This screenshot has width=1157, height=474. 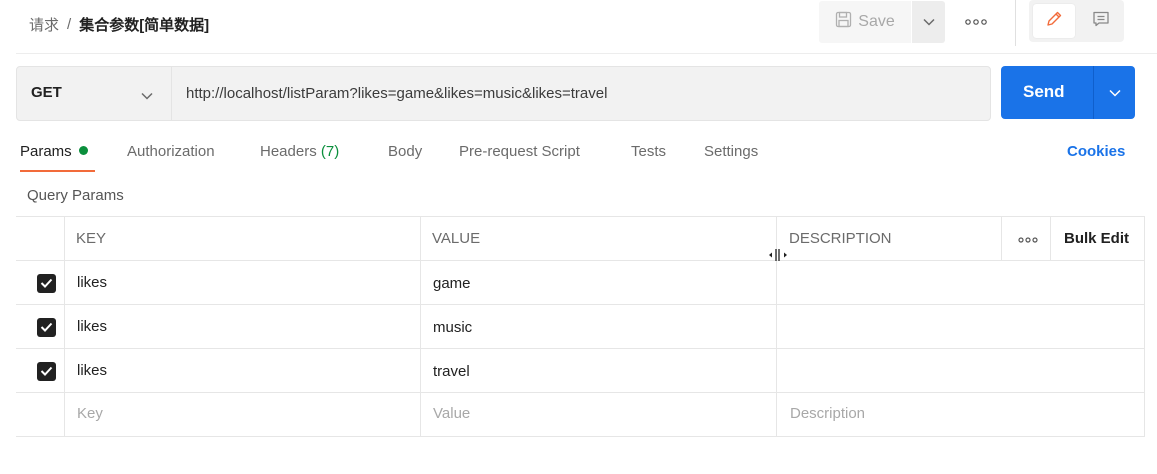 I want to click on new-value-input: Value, so click(x=451, y=413).